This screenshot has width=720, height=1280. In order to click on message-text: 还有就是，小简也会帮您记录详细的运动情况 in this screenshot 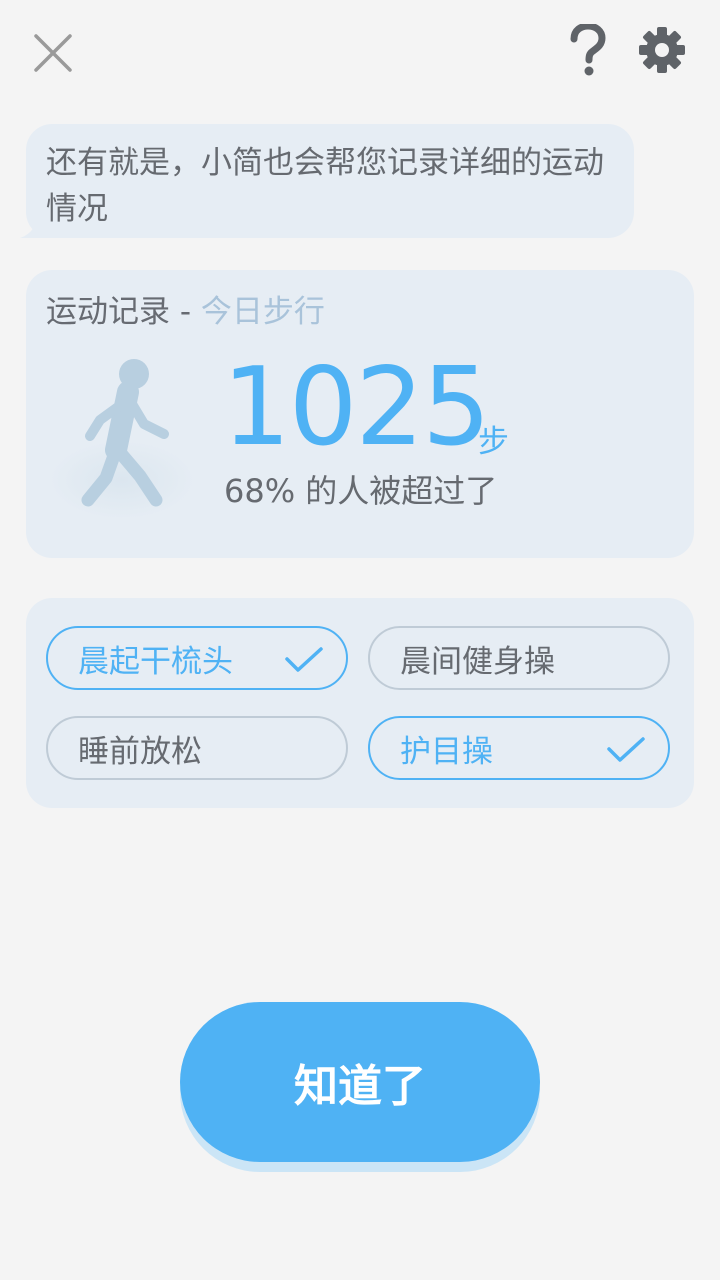, I will do `click(325, 186)`.